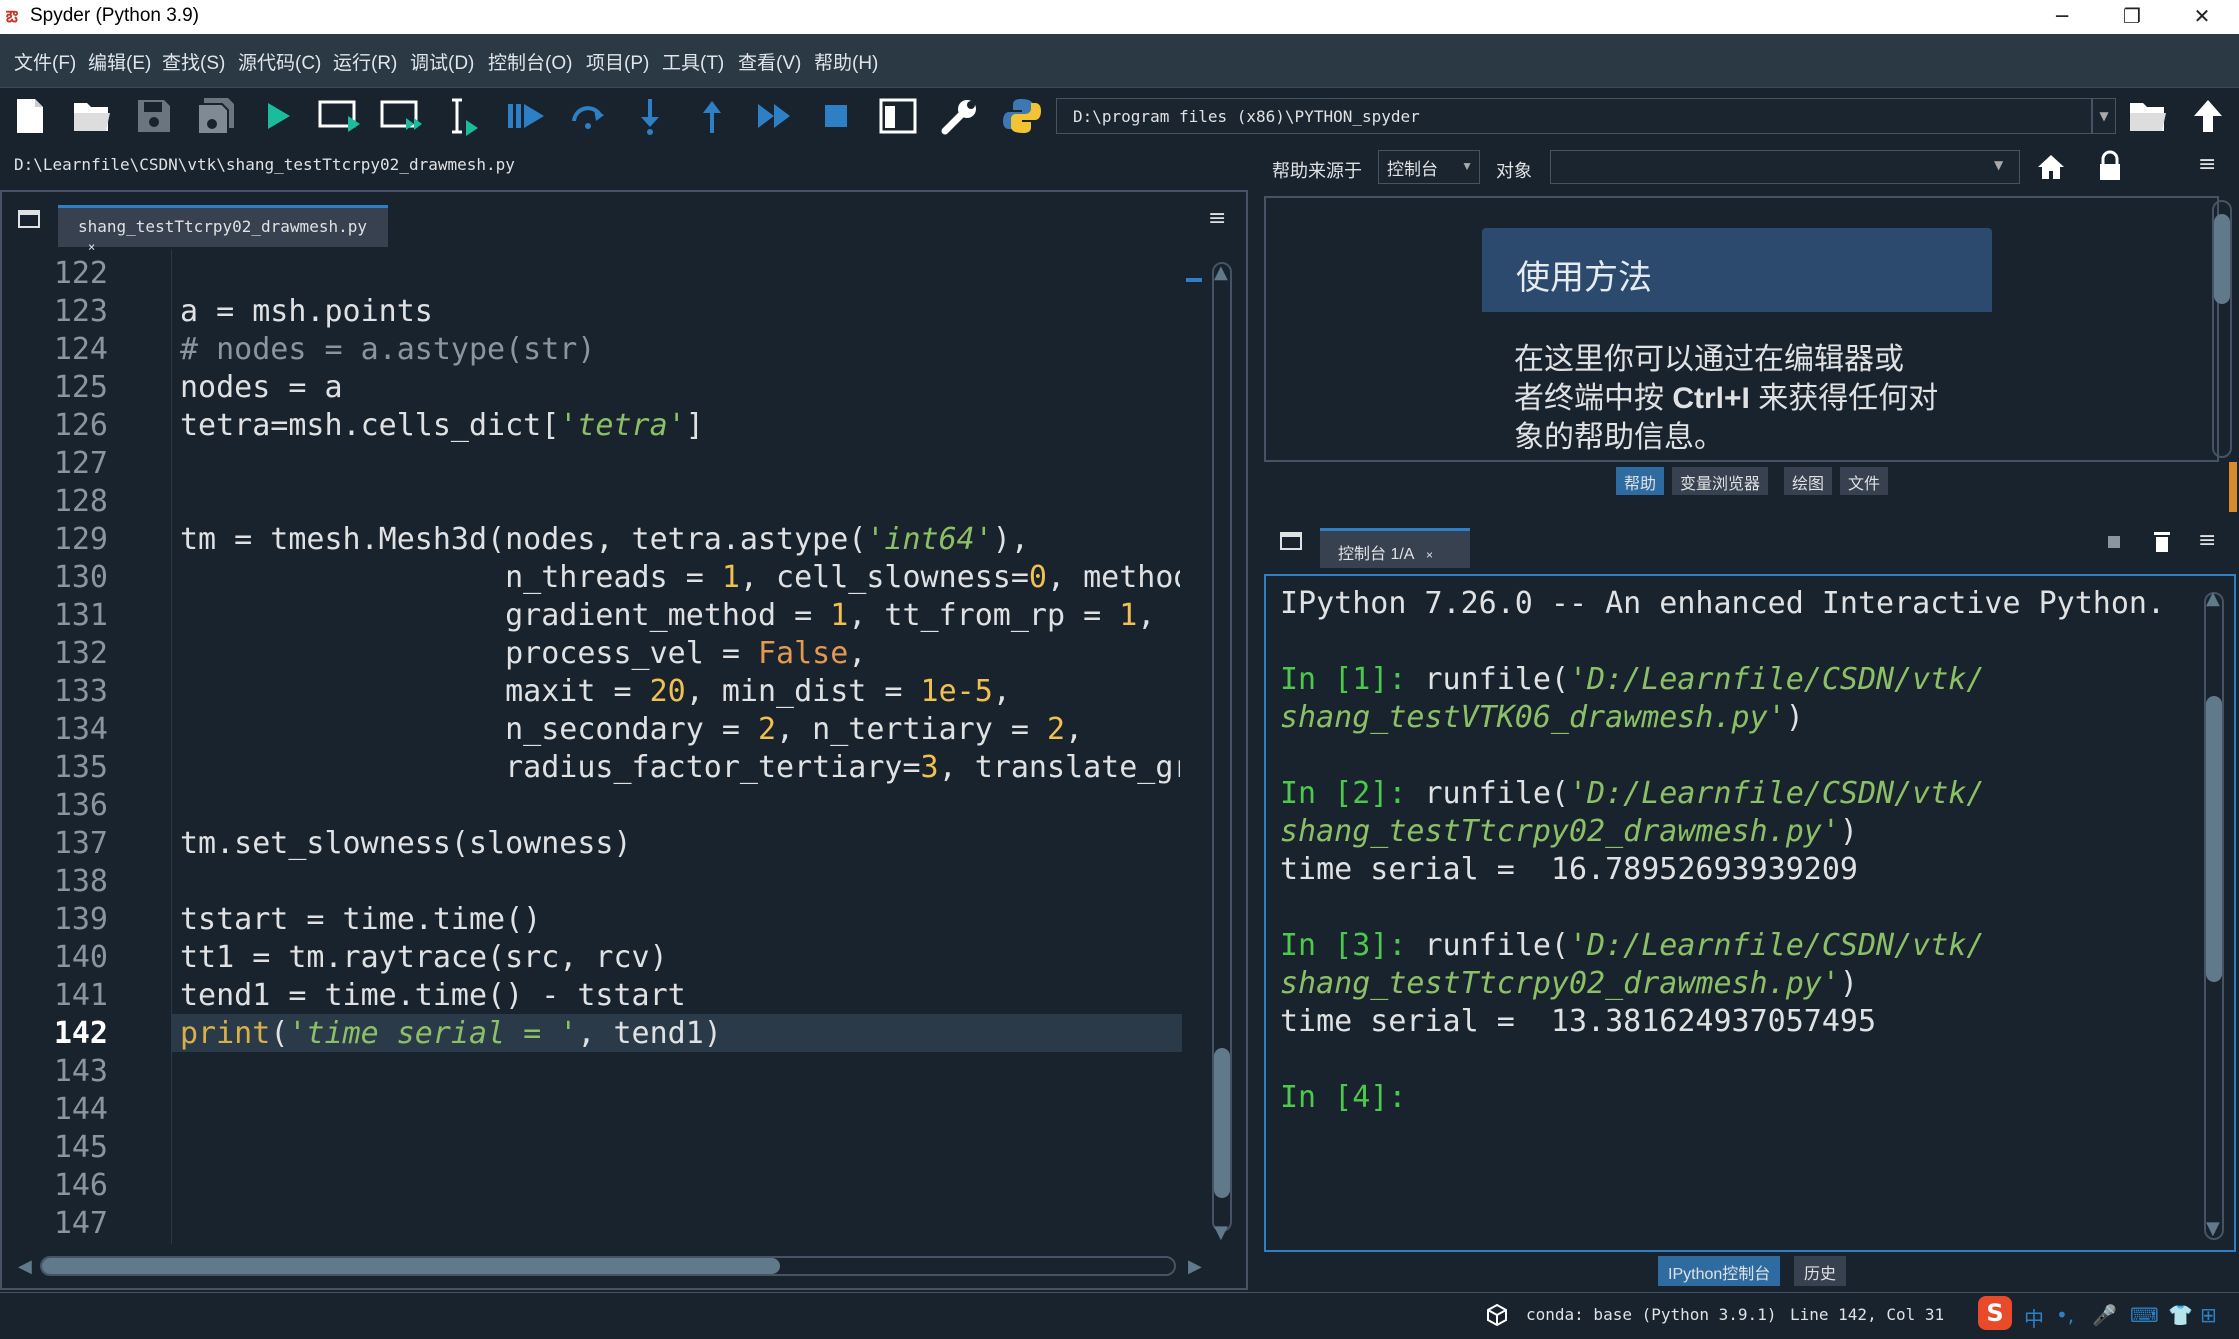  What do you see at coordinates (80, 463) in the screenshot?
I see `line-number: 127` at bounding box center [80, 463].